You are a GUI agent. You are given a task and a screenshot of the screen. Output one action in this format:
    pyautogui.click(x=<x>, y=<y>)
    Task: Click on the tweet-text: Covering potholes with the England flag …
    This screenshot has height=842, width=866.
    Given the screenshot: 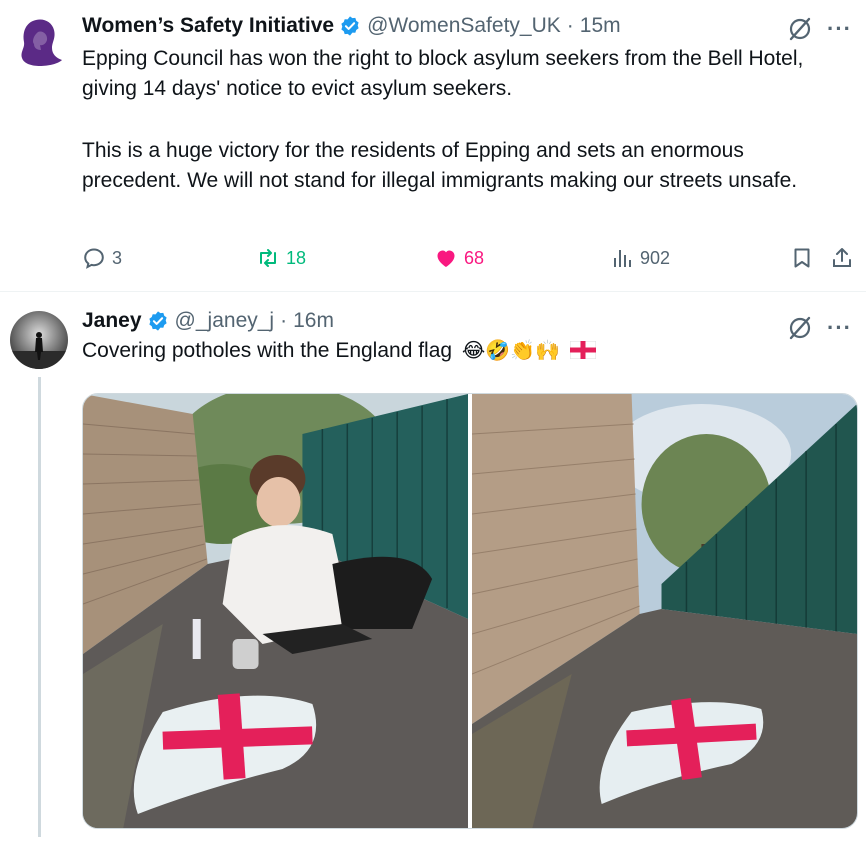 What is the action you would take?
    pyautogui.click(x=462, y=350)
    